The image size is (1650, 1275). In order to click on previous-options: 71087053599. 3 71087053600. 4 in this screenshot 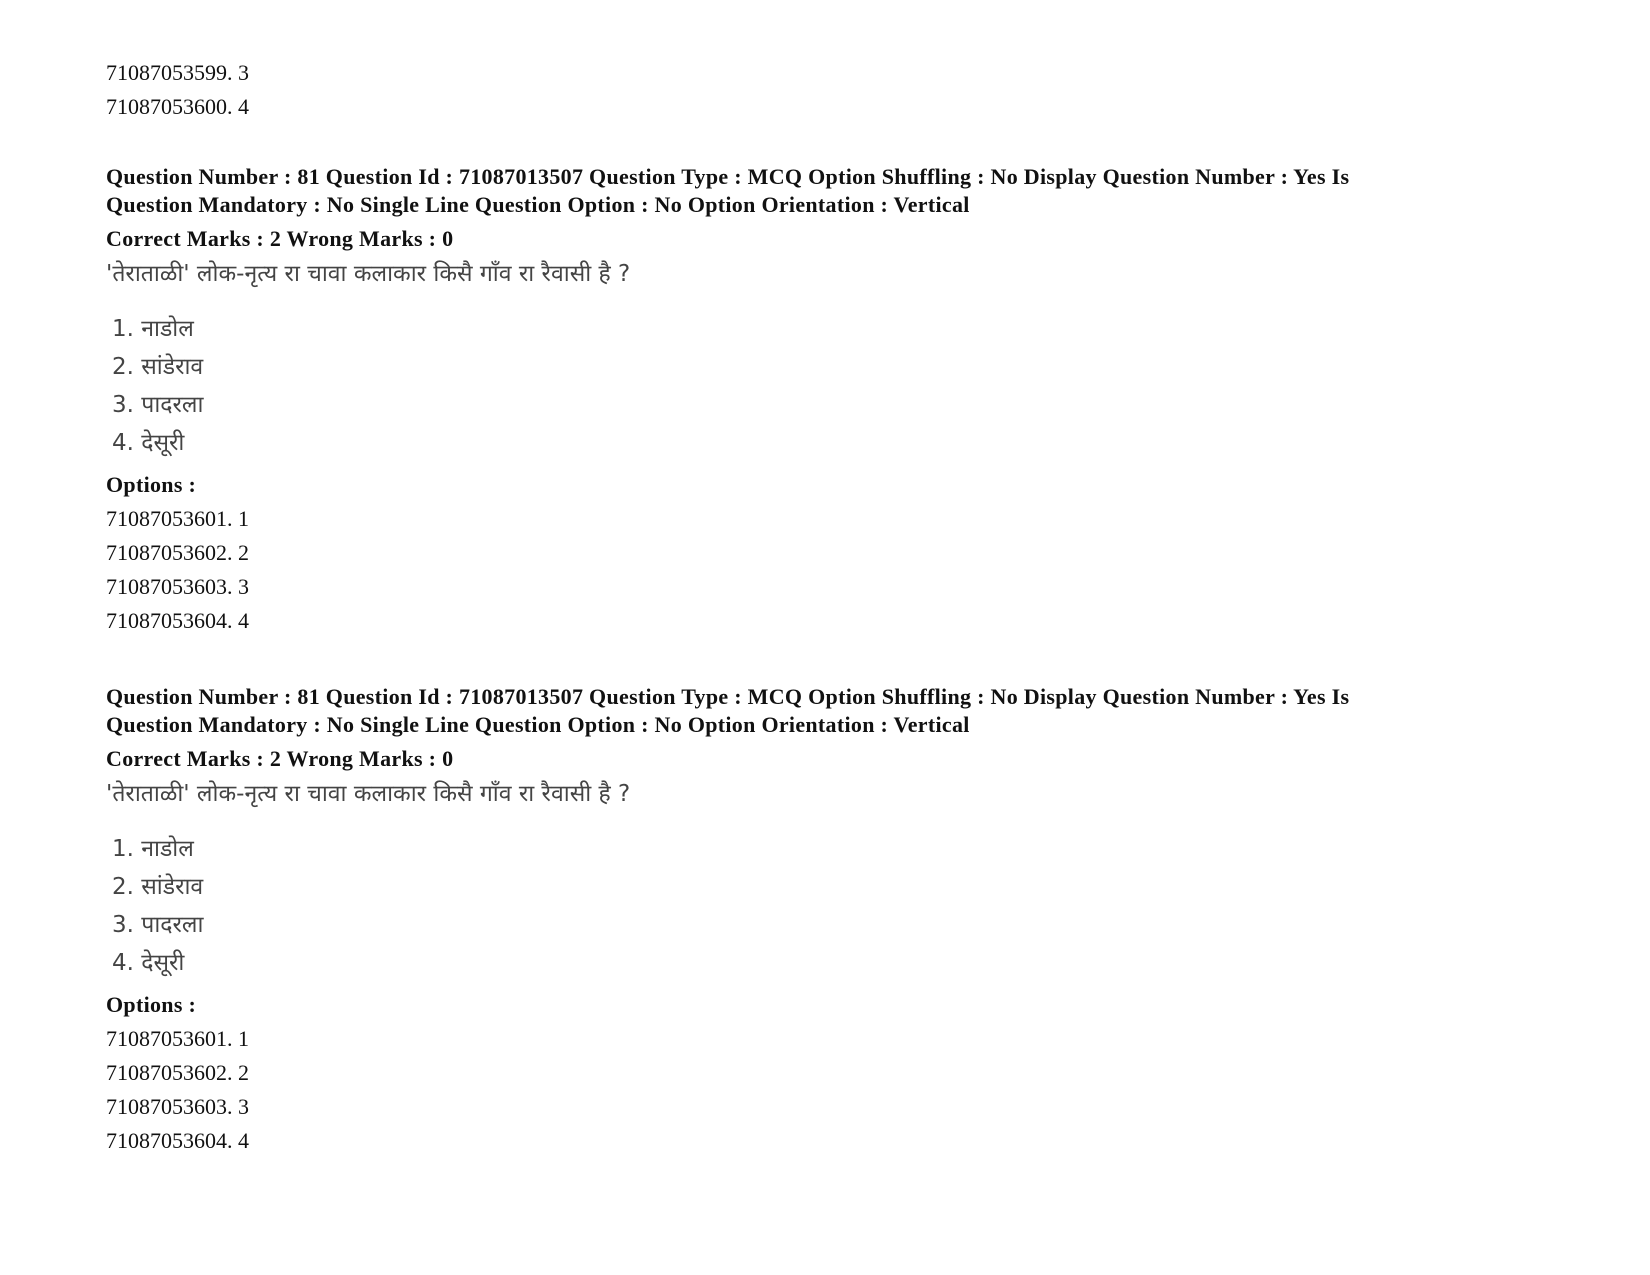, I will do `click(177, 90)`.